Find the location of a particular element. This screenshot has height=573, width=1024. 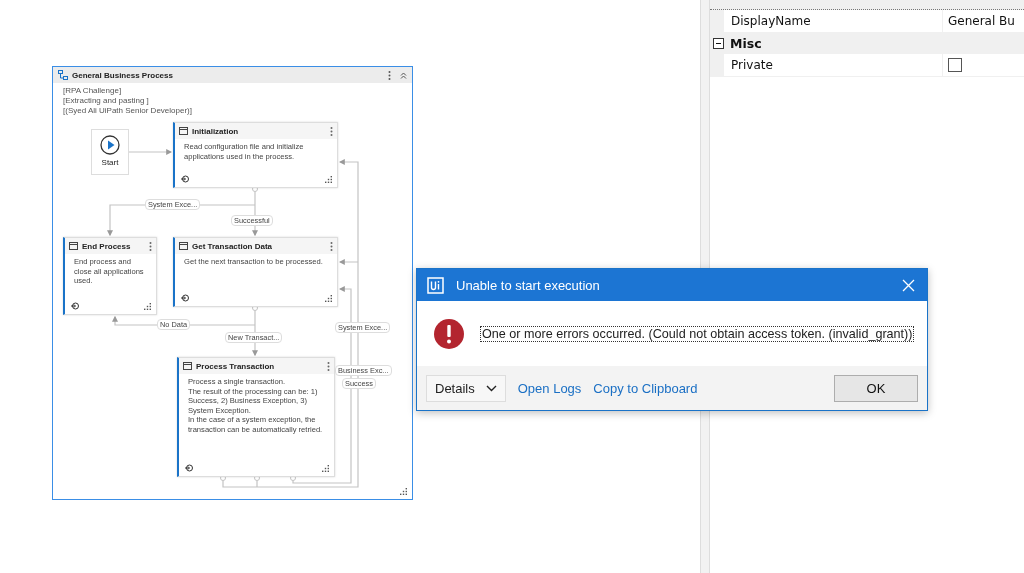

annotation-text: [Extracting and pasting ] is located at coordinates (106, 101).